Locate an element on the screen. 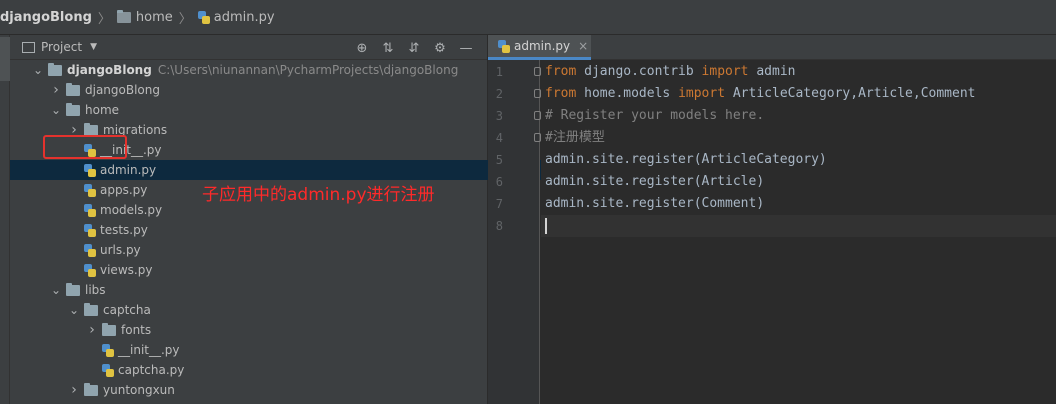 The height and width of the screenshot is (404, 1056). line-number: 3 is located at coordinates (499, 116).